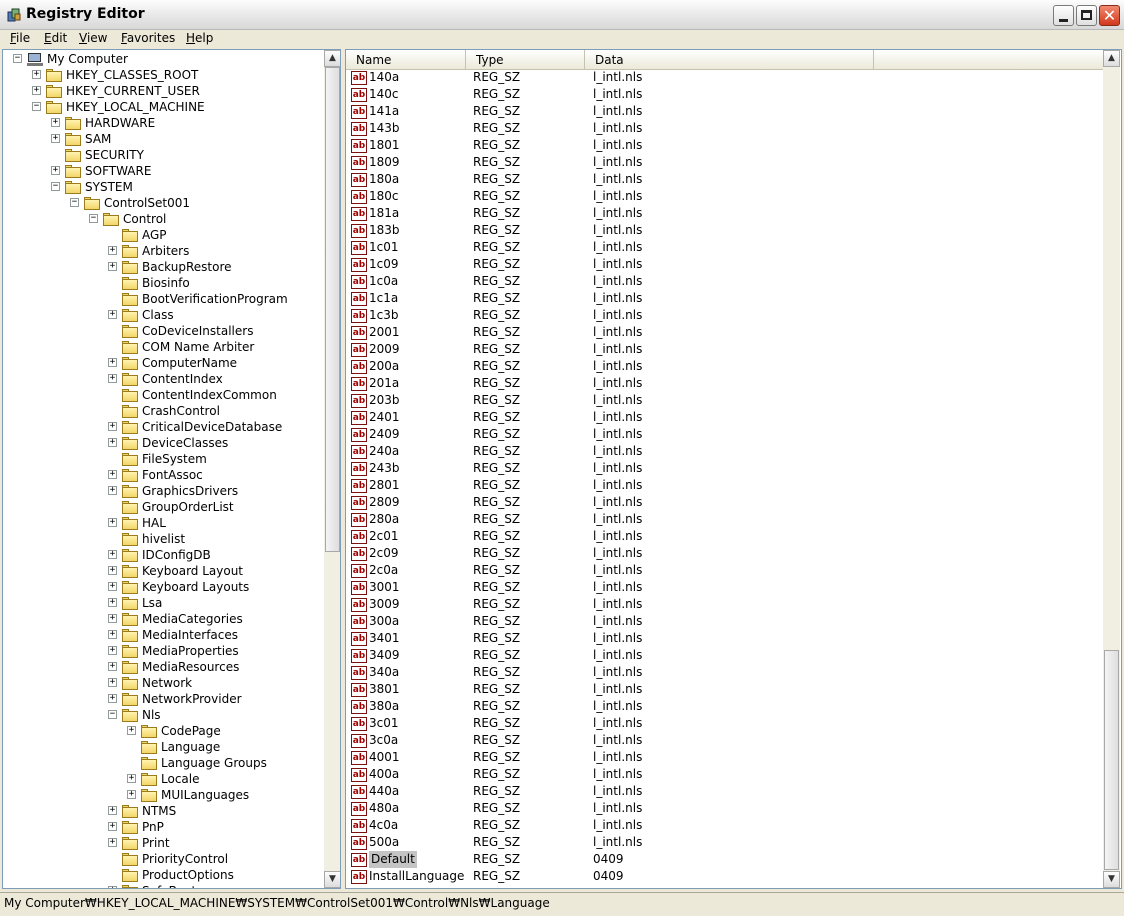 The image size is (1124, 916). I want to click on value-row: ab 3c01 REG_SZ l_intl.nls, so click(725, 723).